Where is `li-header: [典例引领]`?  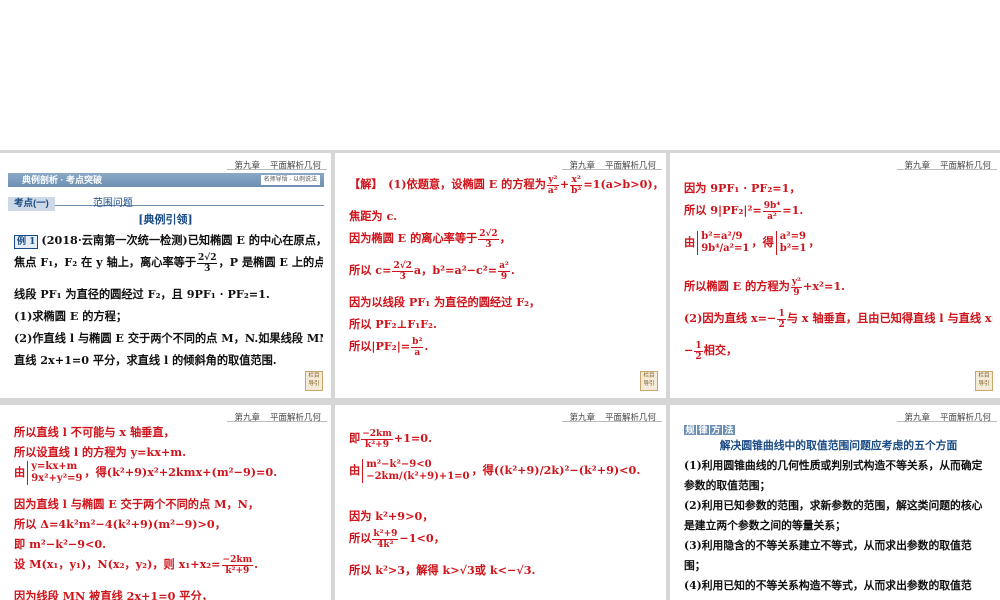
li-header: [典例引领] is located at coordinates (165, 219).